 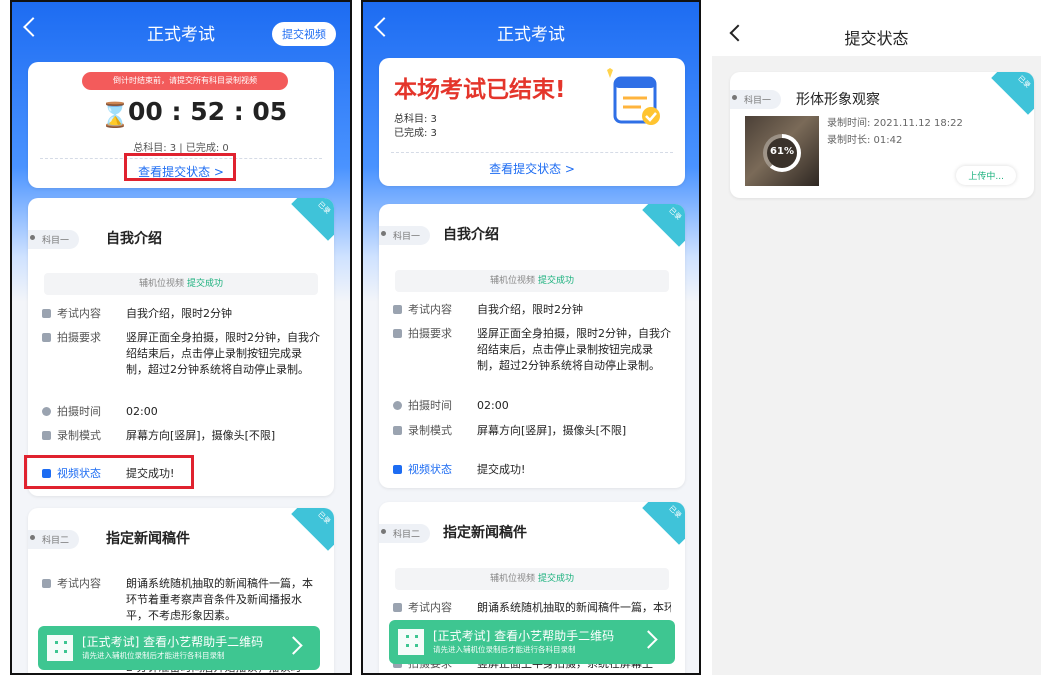 I want to click on subject-name: 形体形象观察, so click(x=838, y=100).